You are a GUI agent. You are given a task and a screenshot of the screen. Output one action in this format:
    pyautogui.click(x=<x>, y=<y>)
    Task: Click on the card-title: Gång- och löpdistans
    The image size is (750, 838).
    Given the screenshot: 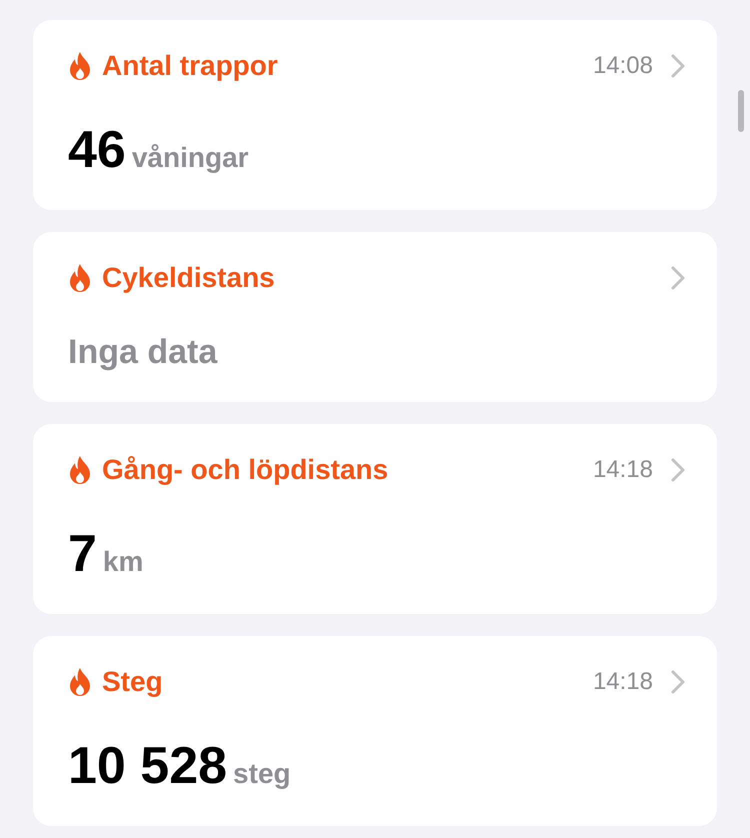 What is the action you would take?
    pyautogui.click(x=246, y=470)
    